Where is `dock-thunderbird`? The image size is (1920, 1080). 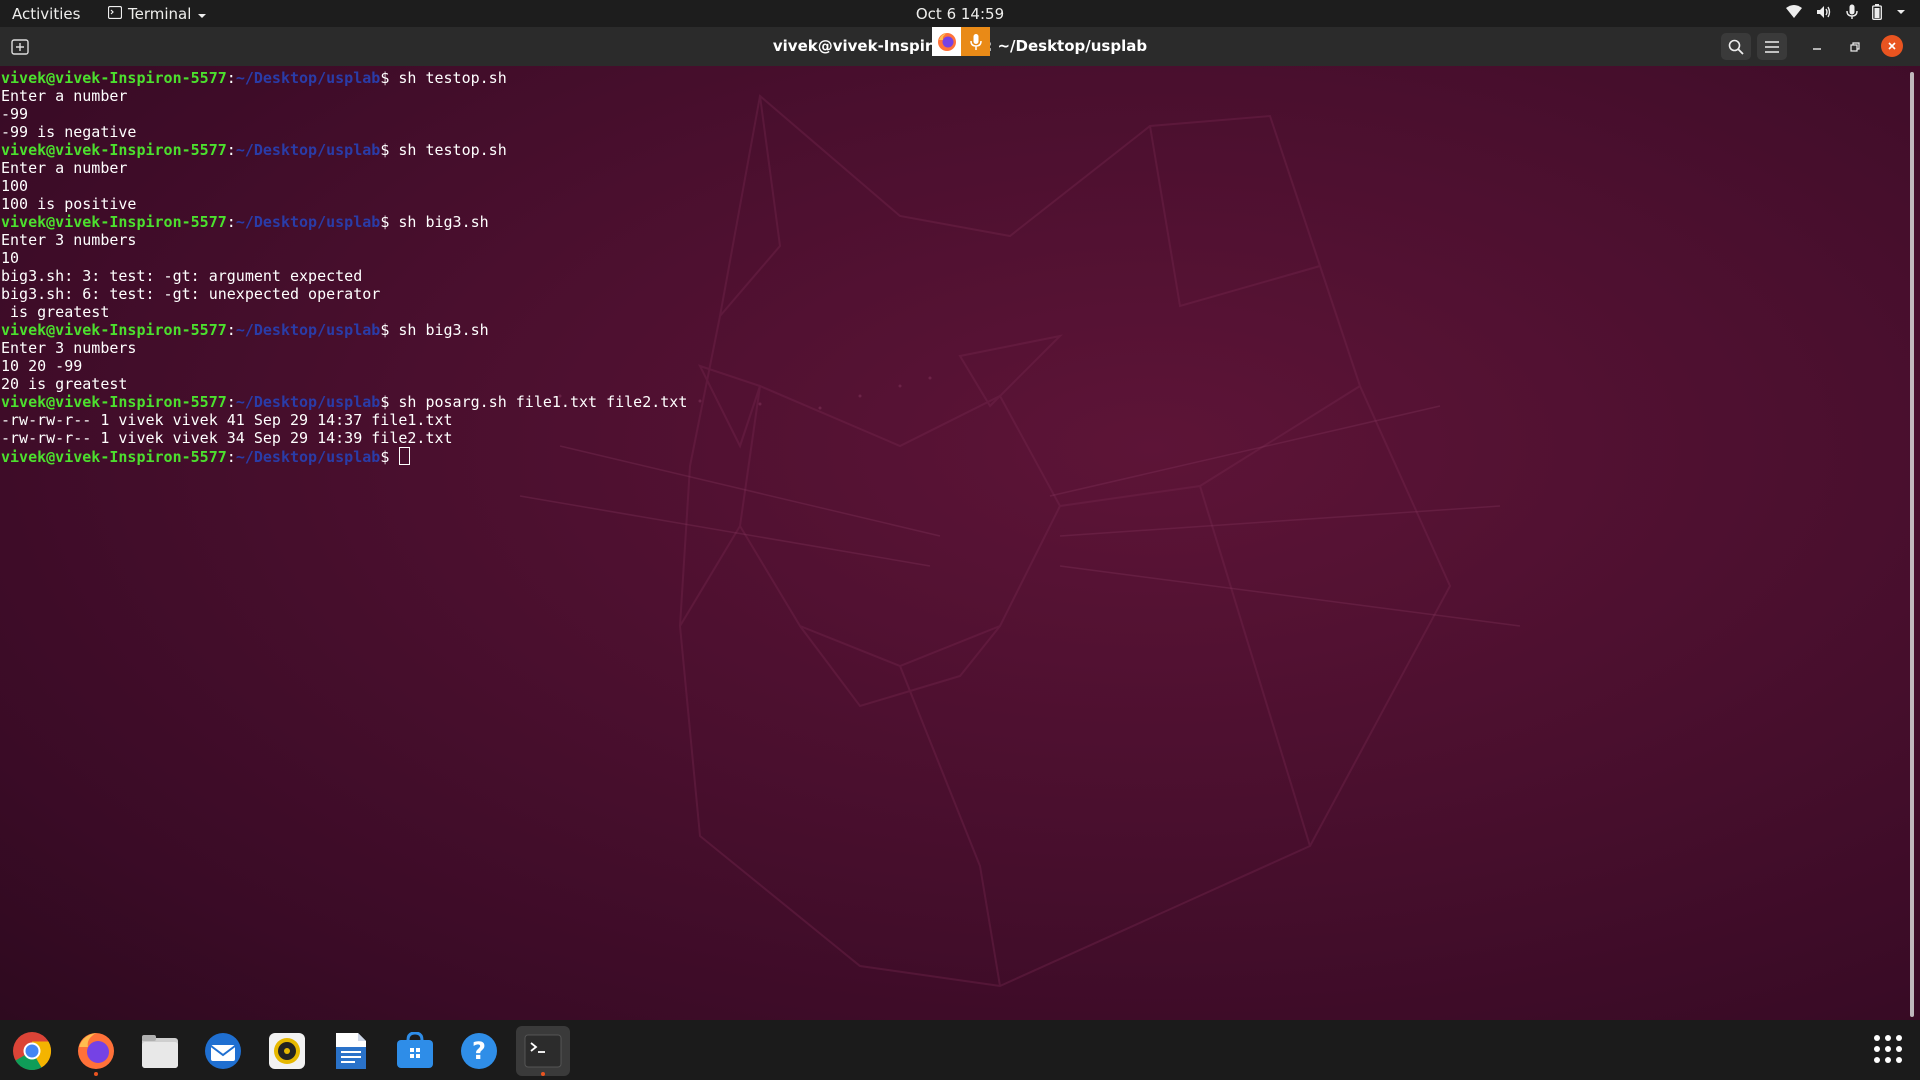 dock-thunderbird is located at coordinates (223, 1051).